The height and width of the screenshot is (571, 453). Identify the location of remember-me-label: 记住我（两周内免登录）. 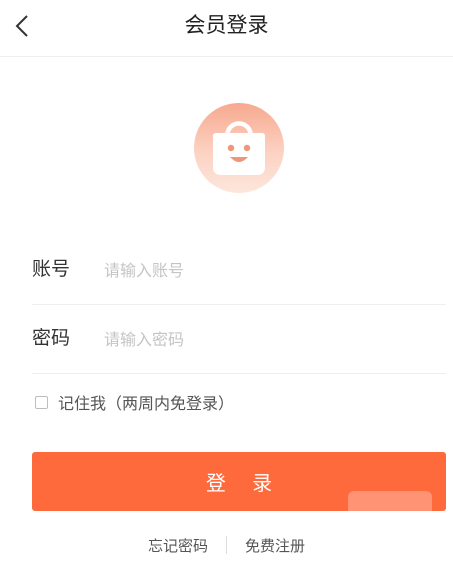
(146, 403).